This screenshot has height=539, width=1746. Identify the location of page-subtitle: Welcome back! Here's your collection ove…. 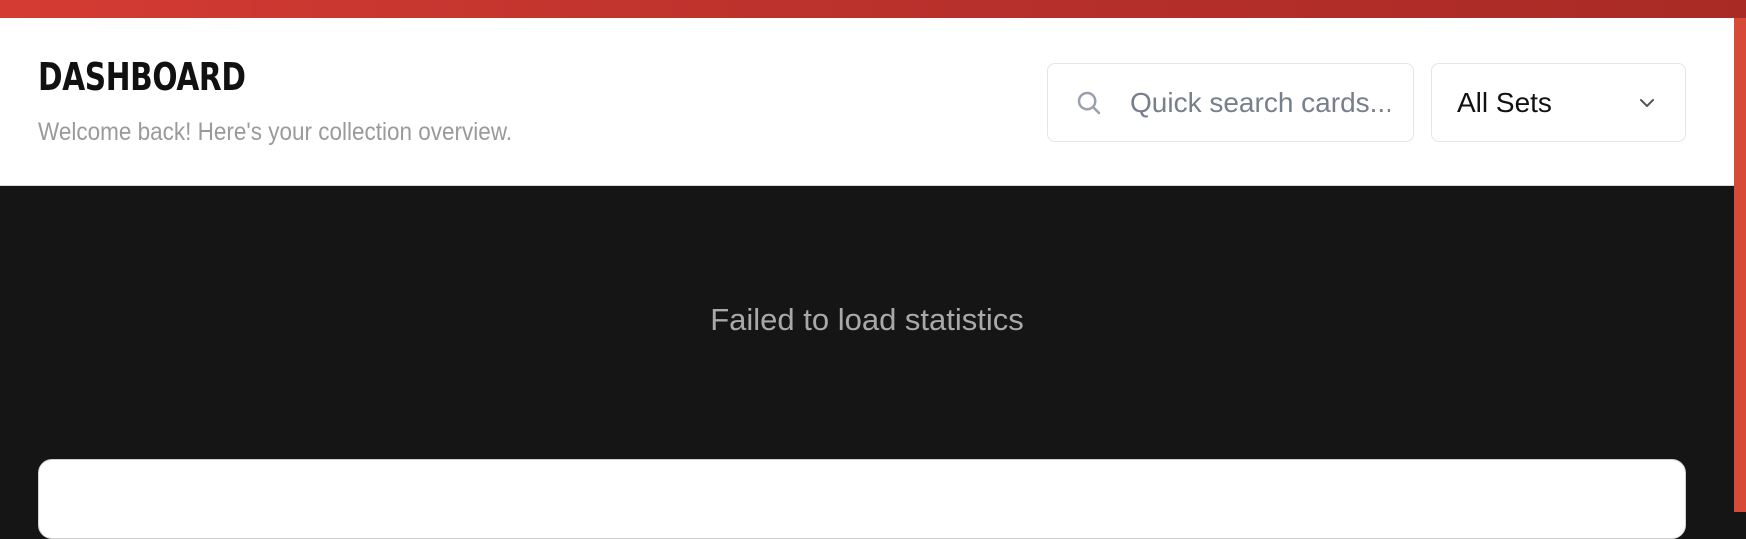
(275, 132).